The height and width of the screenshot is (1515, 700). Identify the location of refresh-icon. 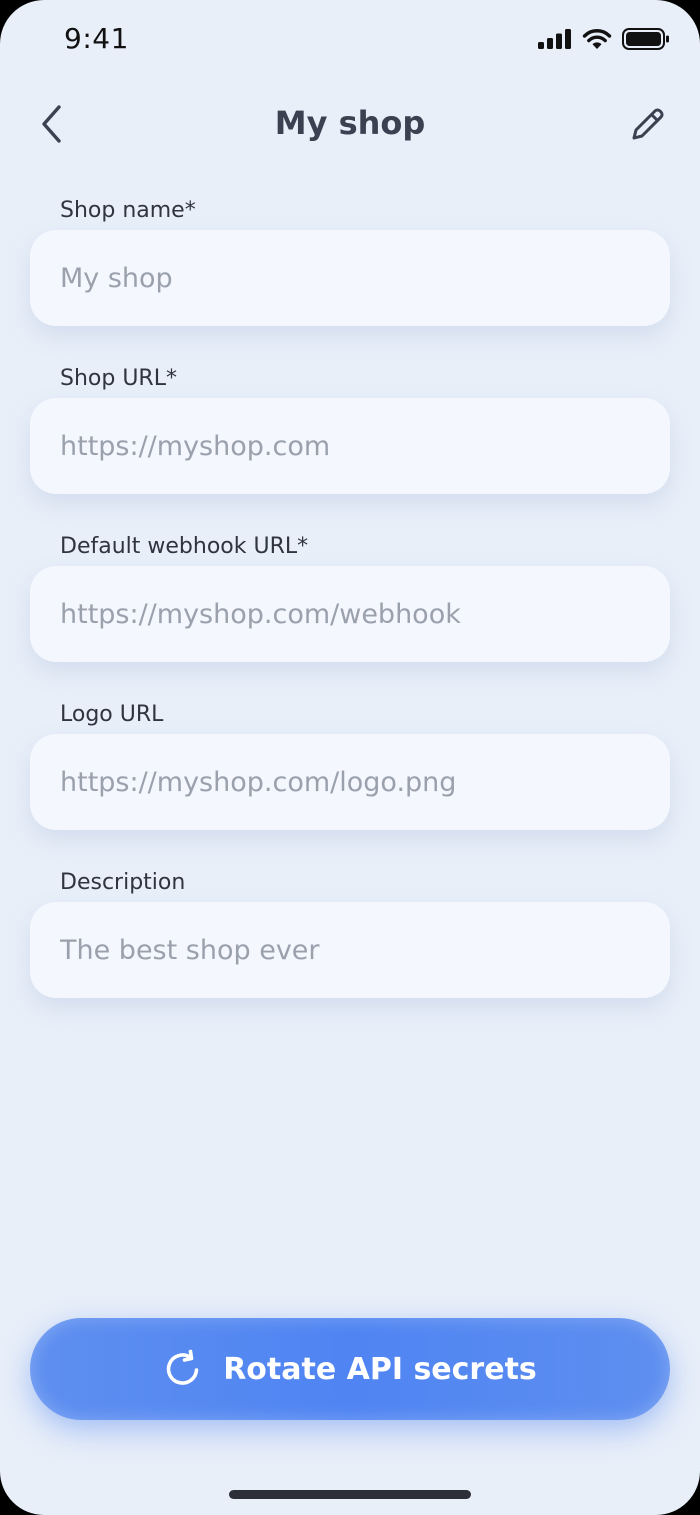
(182, 1367).